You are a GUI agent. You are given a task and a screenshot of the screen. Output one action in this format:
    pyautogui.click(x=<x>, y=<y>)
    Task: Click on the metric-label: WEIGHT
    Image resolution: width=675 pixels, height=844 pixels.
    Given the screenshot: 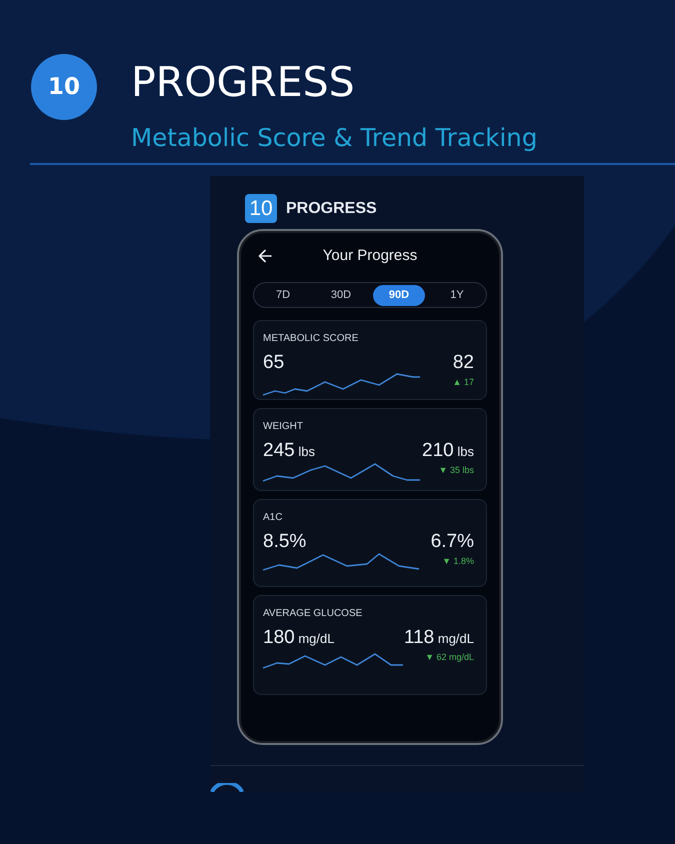 What is the action you would take?
    pyautogui.click(x=283, y=427)
    